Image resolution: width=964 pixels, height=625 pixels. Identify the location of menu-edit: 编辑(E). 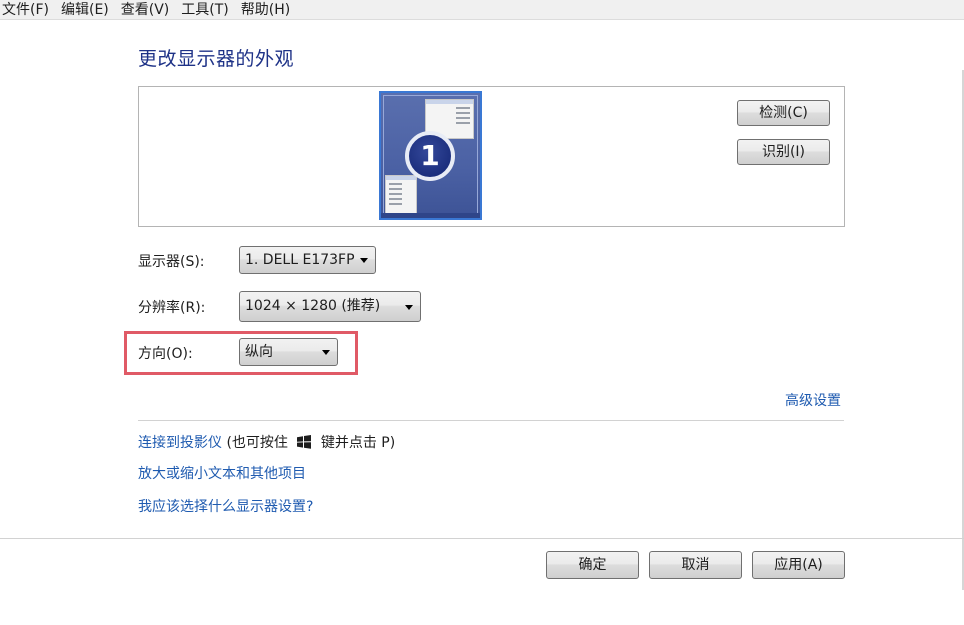
(85, 10).